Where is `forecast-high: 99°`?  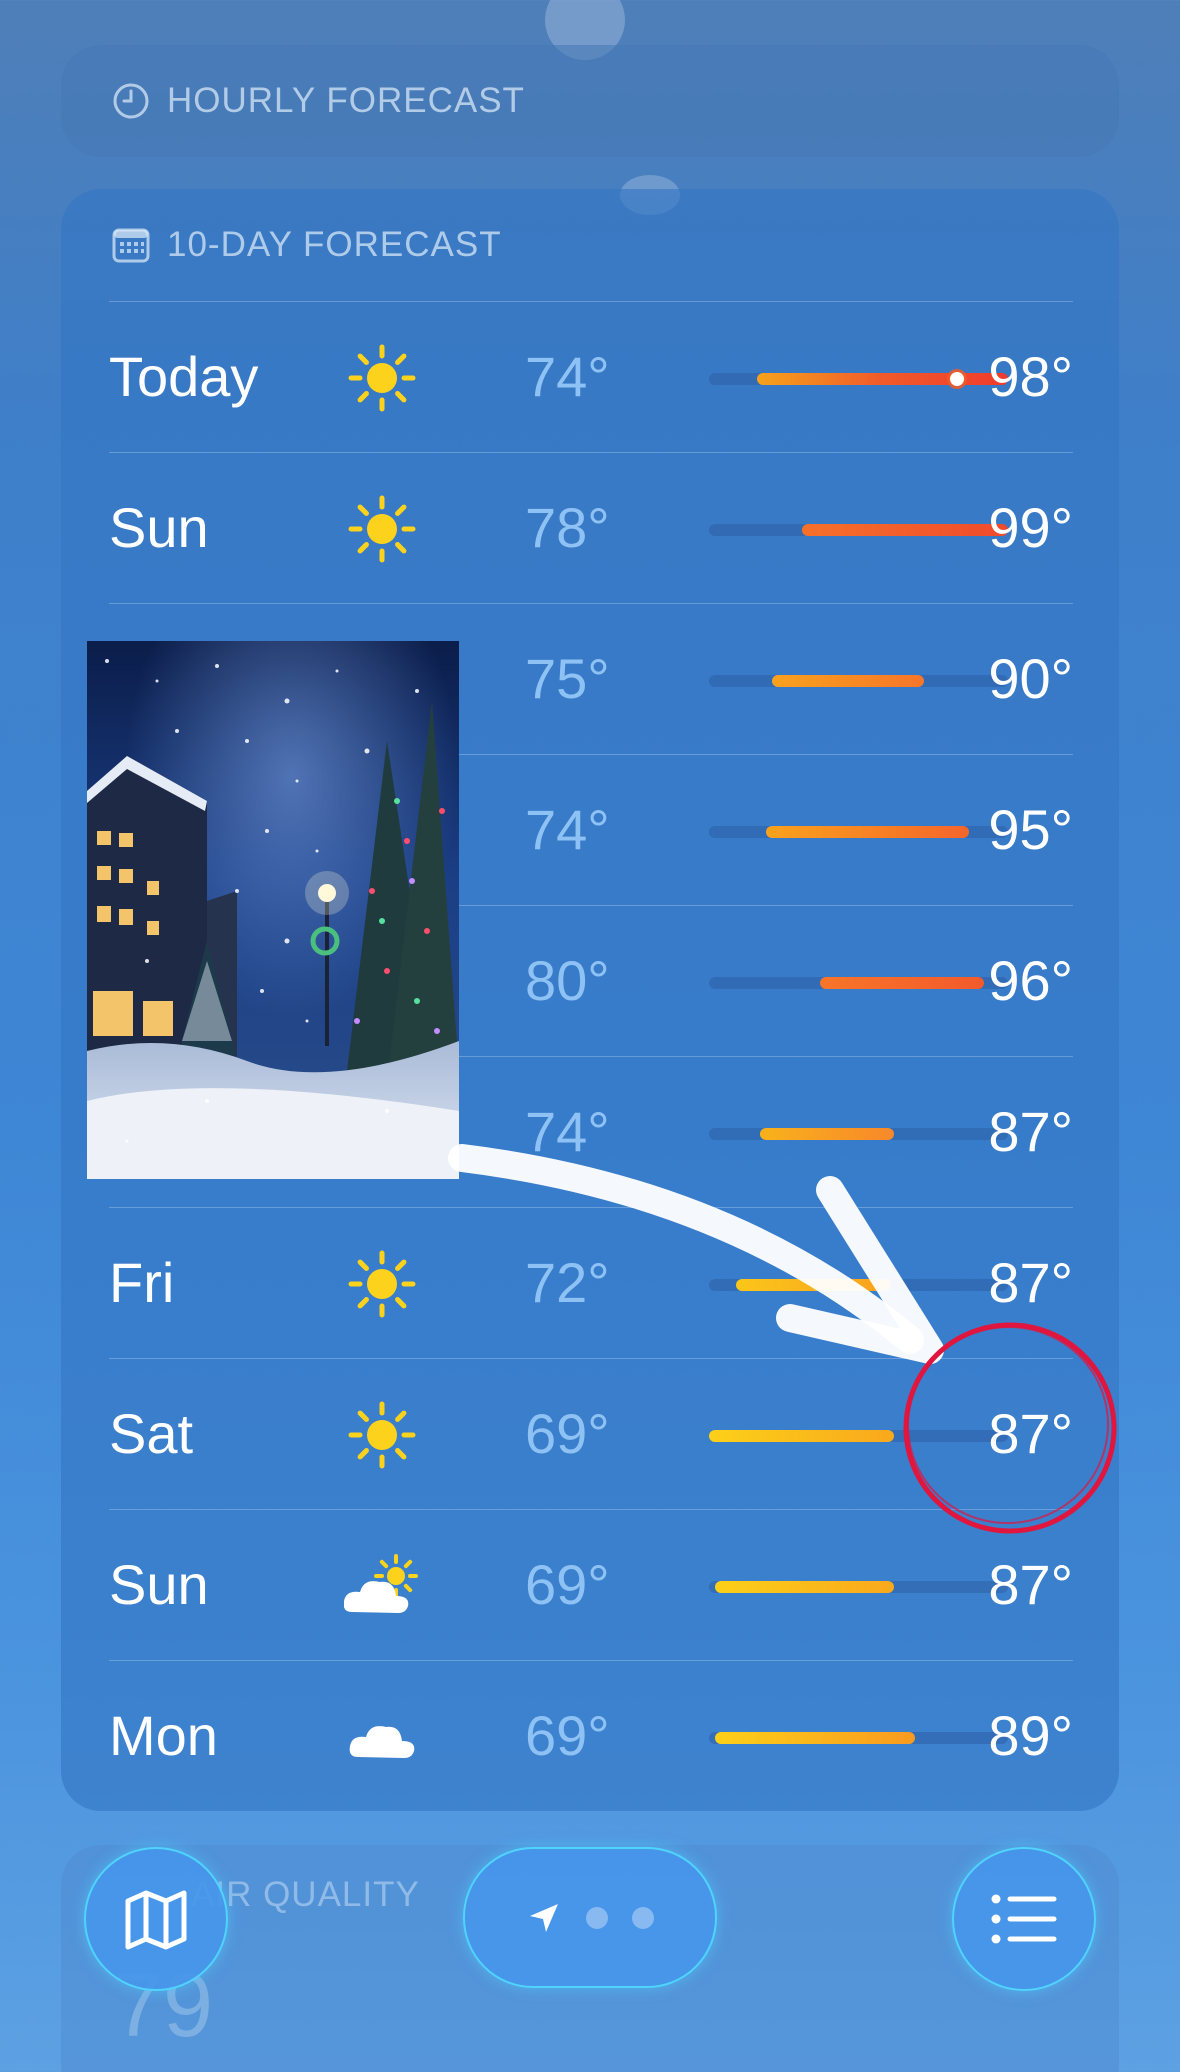
forecast-high: 99° is located at coordinates (1030, 527).